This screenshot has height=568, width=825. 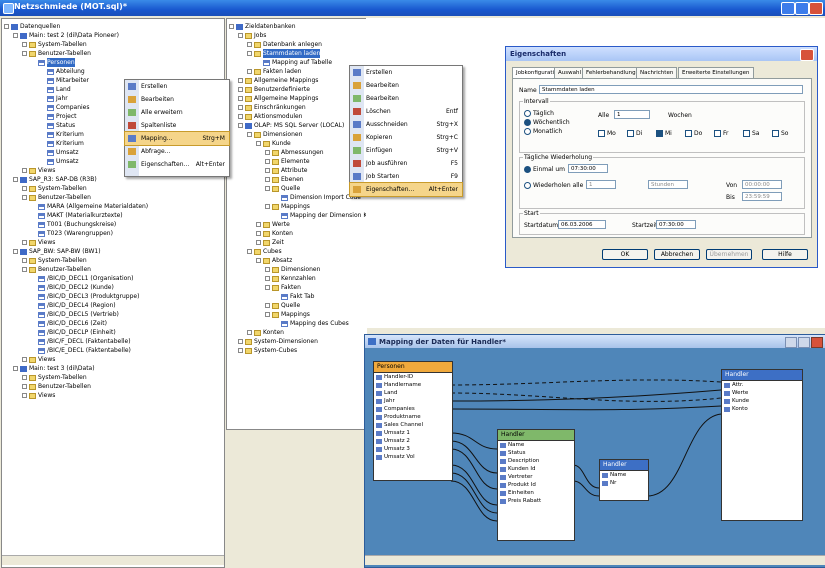 What do you see at coordinates (76, 26) in the screenshot?
I see `tree-item-datenquellen: Datenquellen` at bounding box center [76, 26].